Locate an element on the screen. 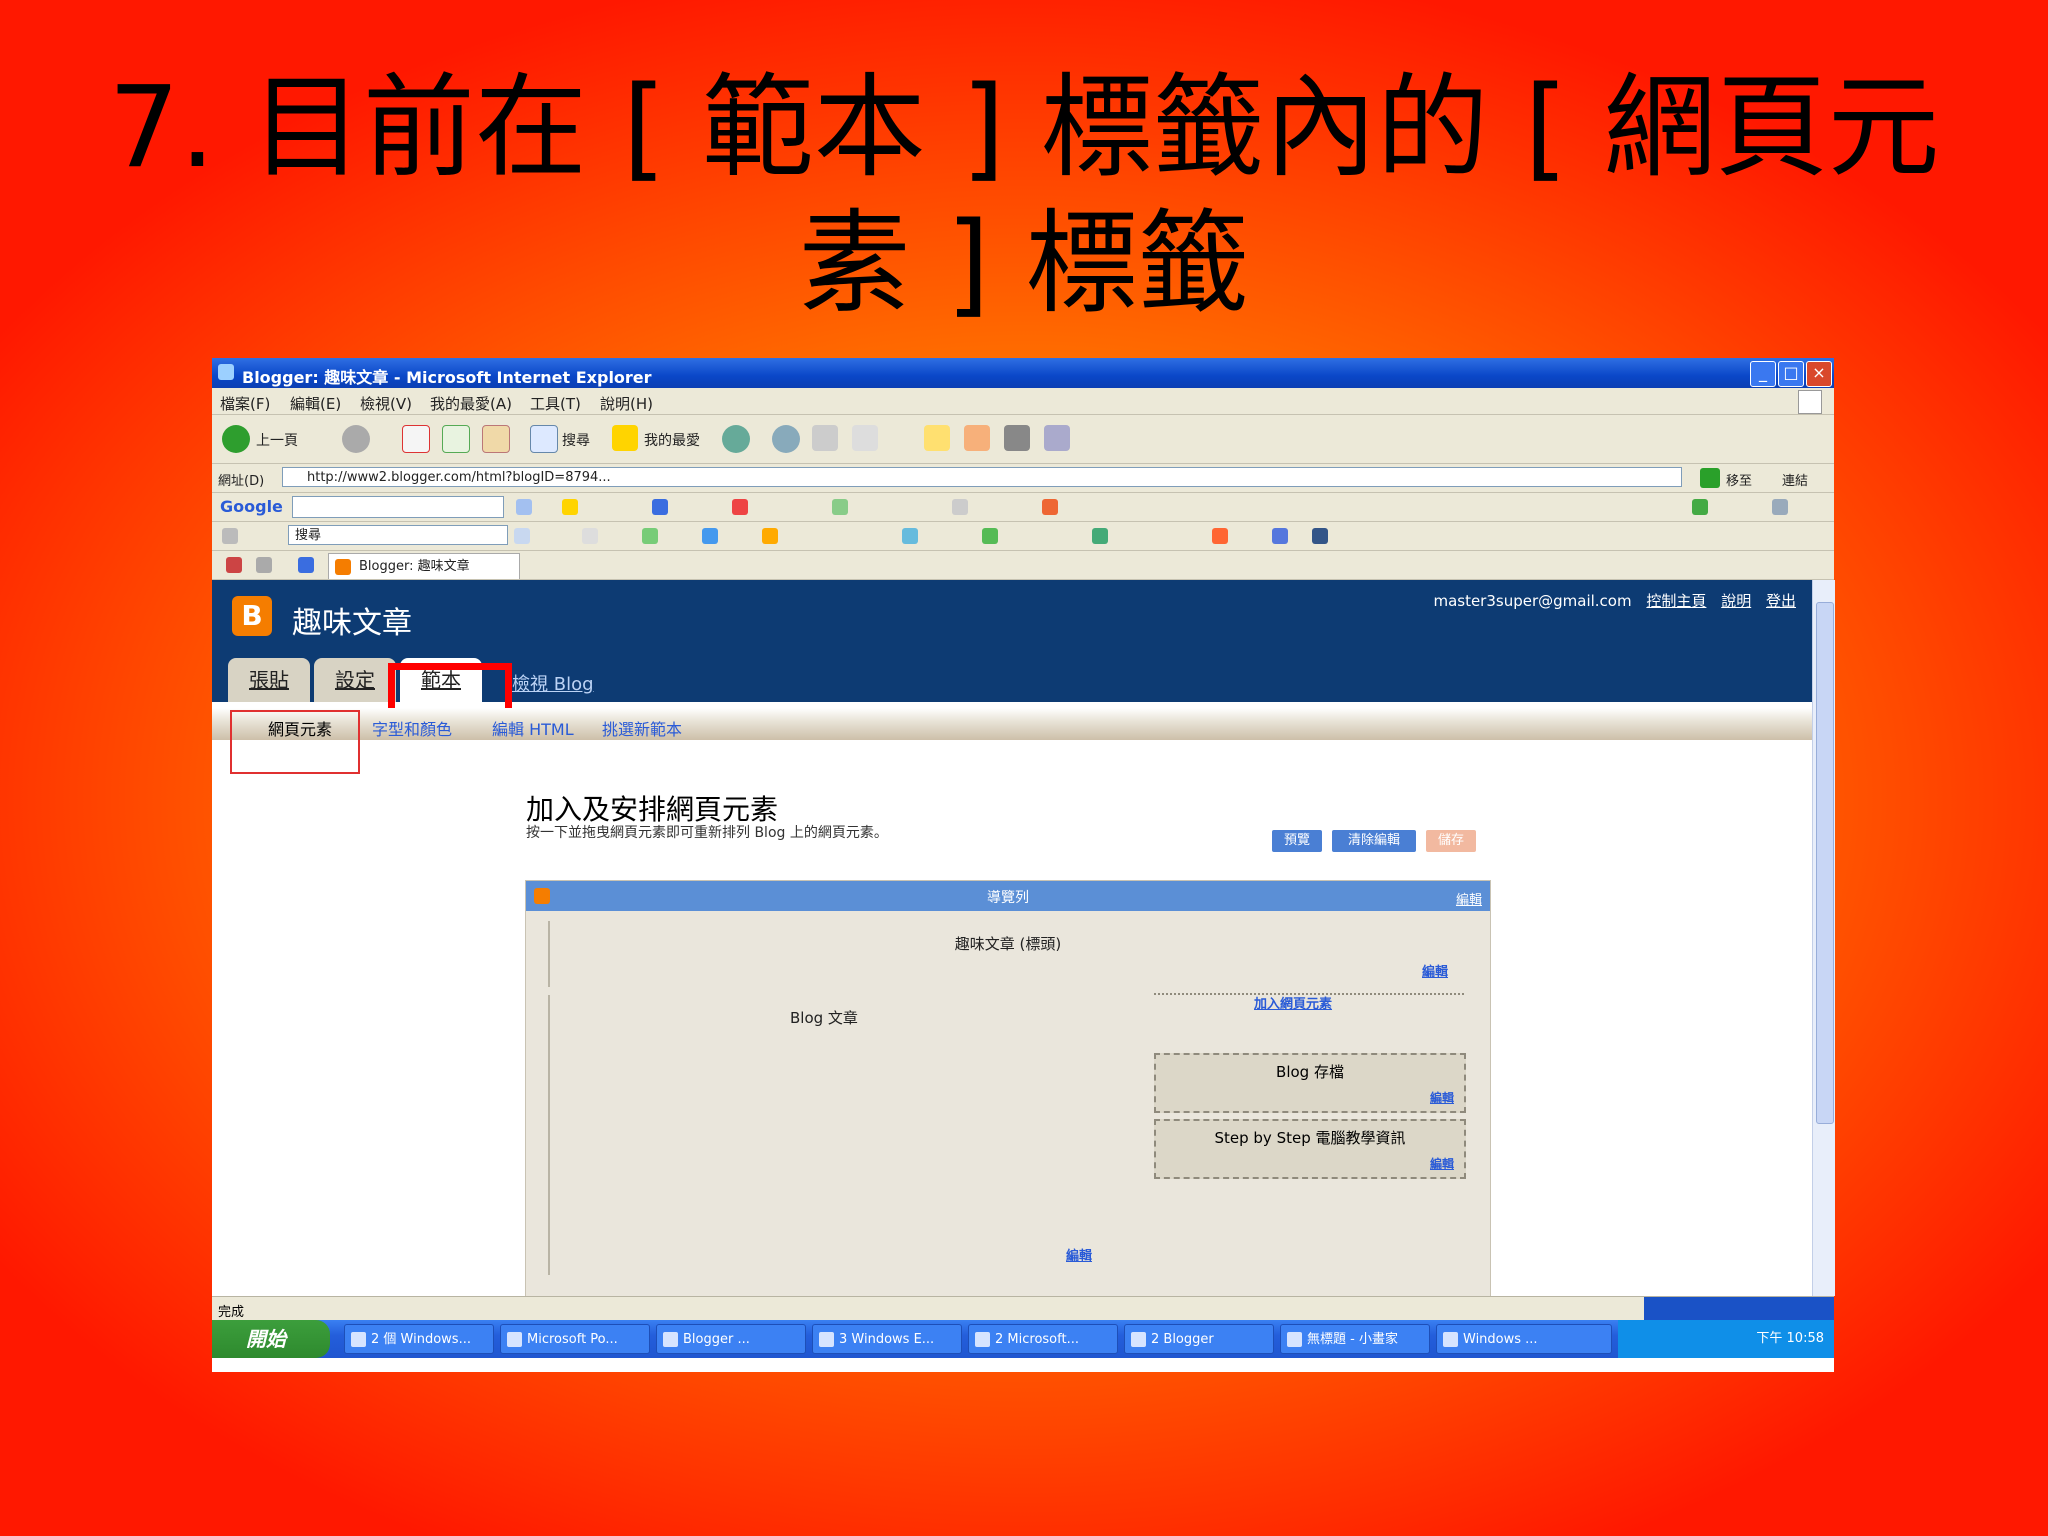  widget-blog-archive: Blog 存檔 編輯 is located at coordinates (1310, 1083).